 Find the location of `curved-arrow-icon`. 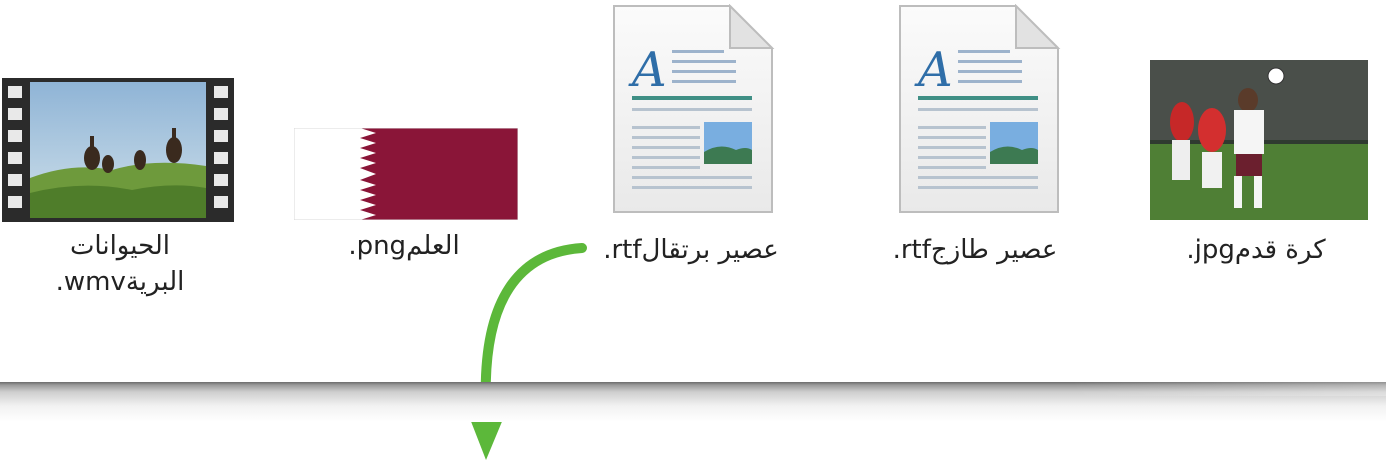

curved-arrow-icon is located at coordinates (522, 351).